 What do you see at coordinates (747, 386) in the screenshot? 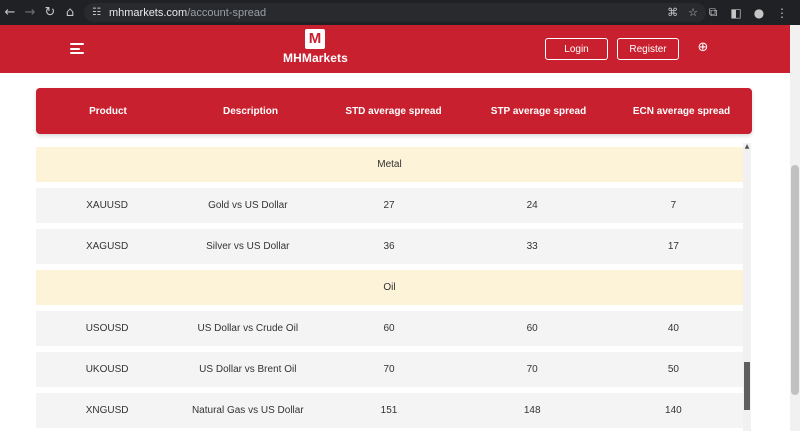
I see `table-scroll-thumb` at bounding box center [747, 386].